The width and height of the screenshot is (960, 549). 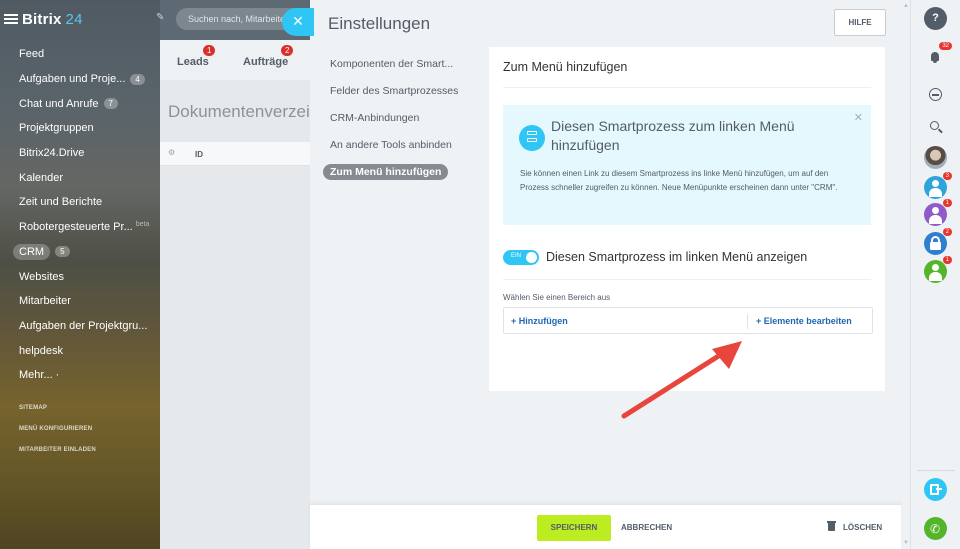 I want to click on grid-header: ⚙ ID, so click(x=240, y=154).